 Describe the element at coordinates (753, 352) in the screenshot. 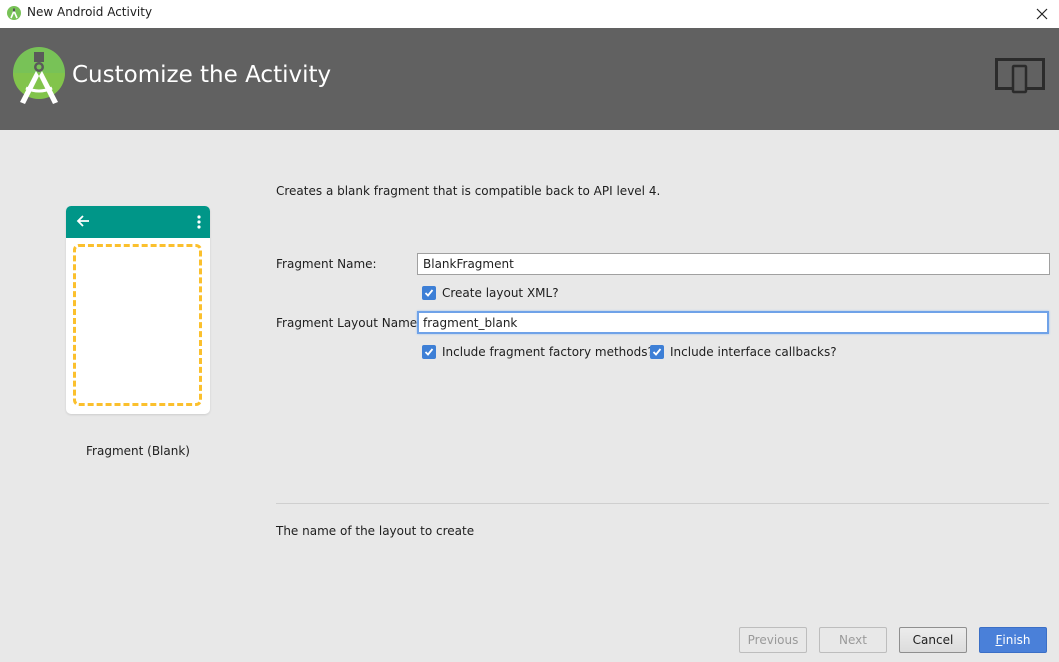

I see `include-interface-callbacks-label: Include interface callbacks?` at that location.